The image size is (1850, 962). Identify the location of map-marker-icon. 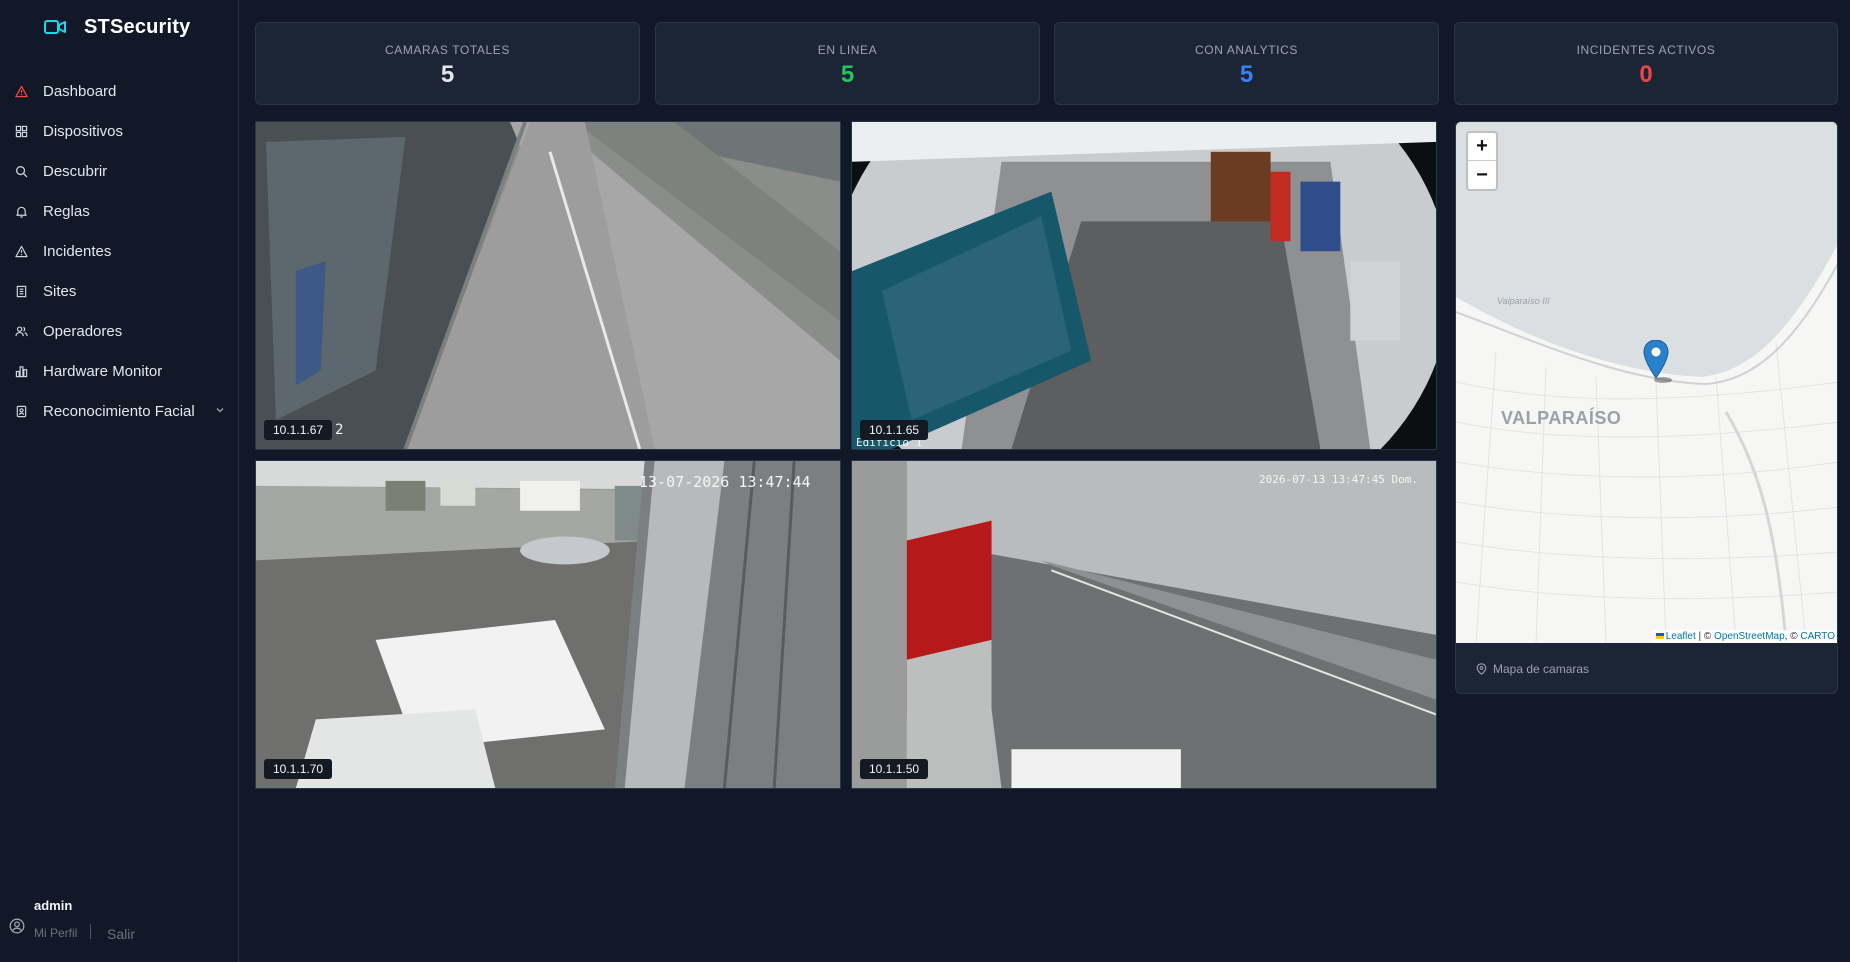
(1660, 362).